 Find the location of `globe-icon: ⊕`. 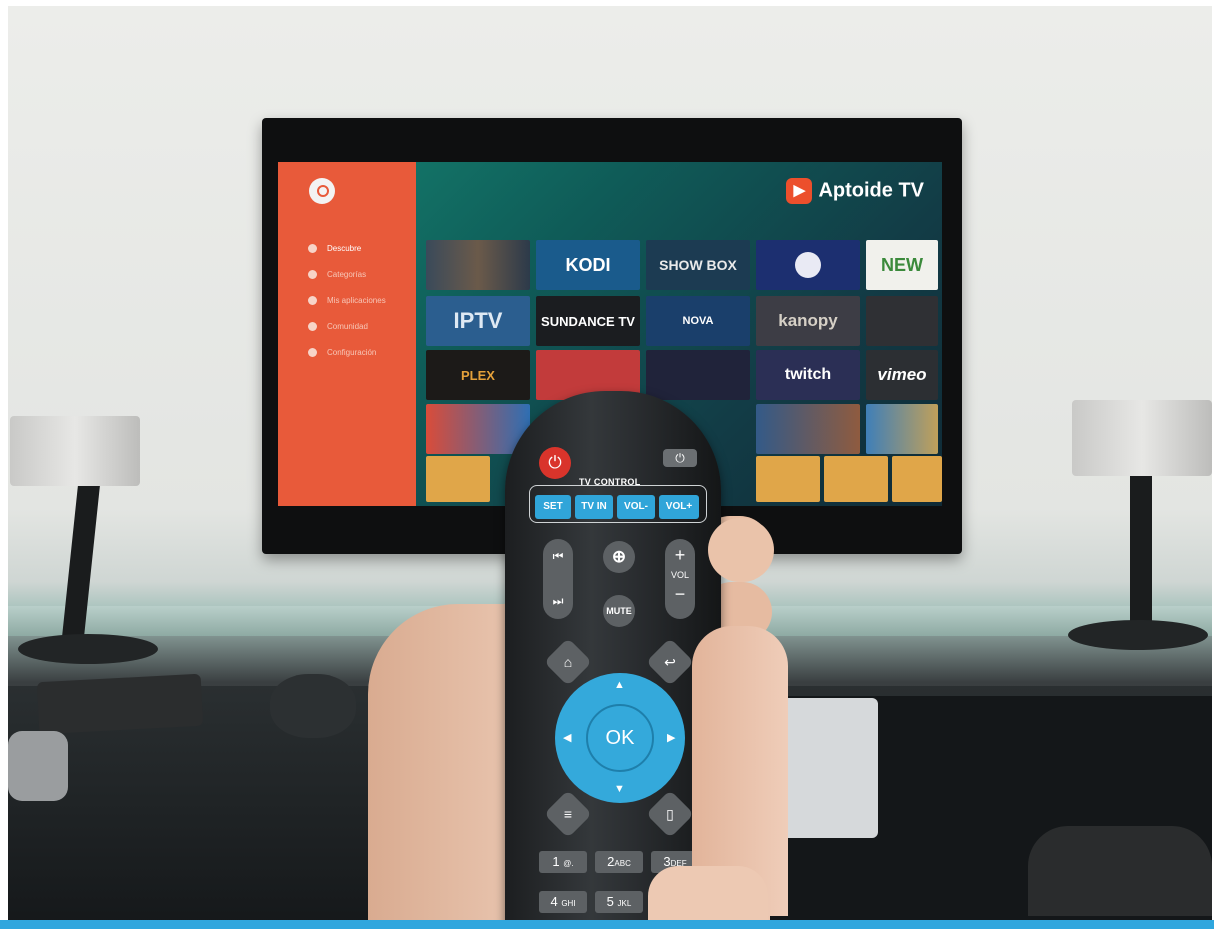

globe-icon: ⊕ is located at coordinates (619, 556).